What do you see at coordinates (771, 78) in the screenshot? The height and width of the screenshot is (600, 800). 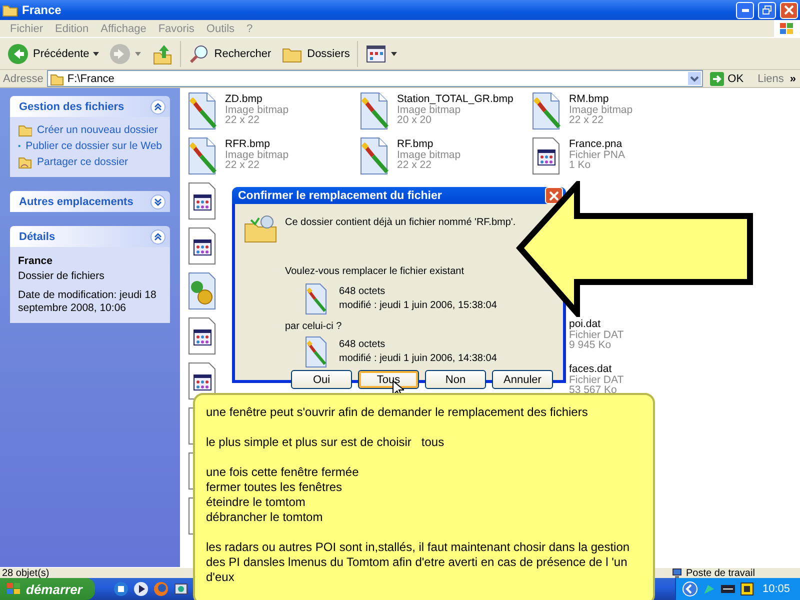 I see `links-label: Liens` at bounding box center [771, 78].